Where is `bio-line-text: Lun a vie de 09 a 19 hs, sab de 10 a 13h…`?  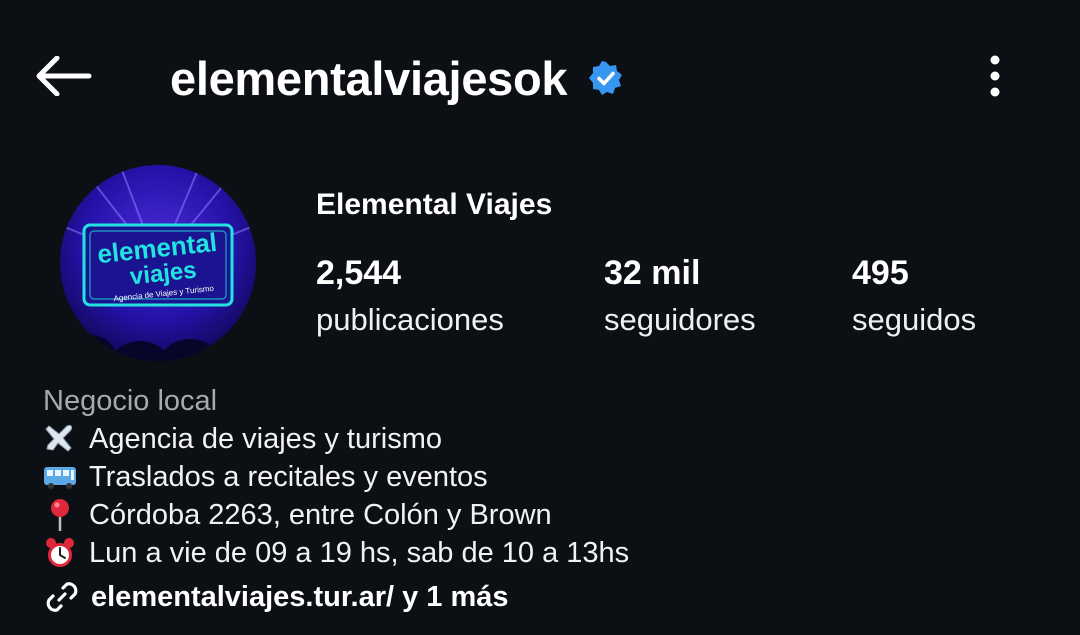 bio-line-text: Lun a vie de 09 a 19 hs, sab de 10 a 13h… is located at coordinates (359, 553).